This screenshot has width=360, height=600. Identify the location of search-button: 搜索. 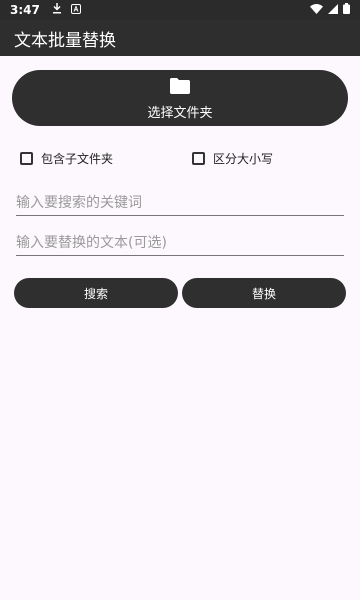
(96, 293).